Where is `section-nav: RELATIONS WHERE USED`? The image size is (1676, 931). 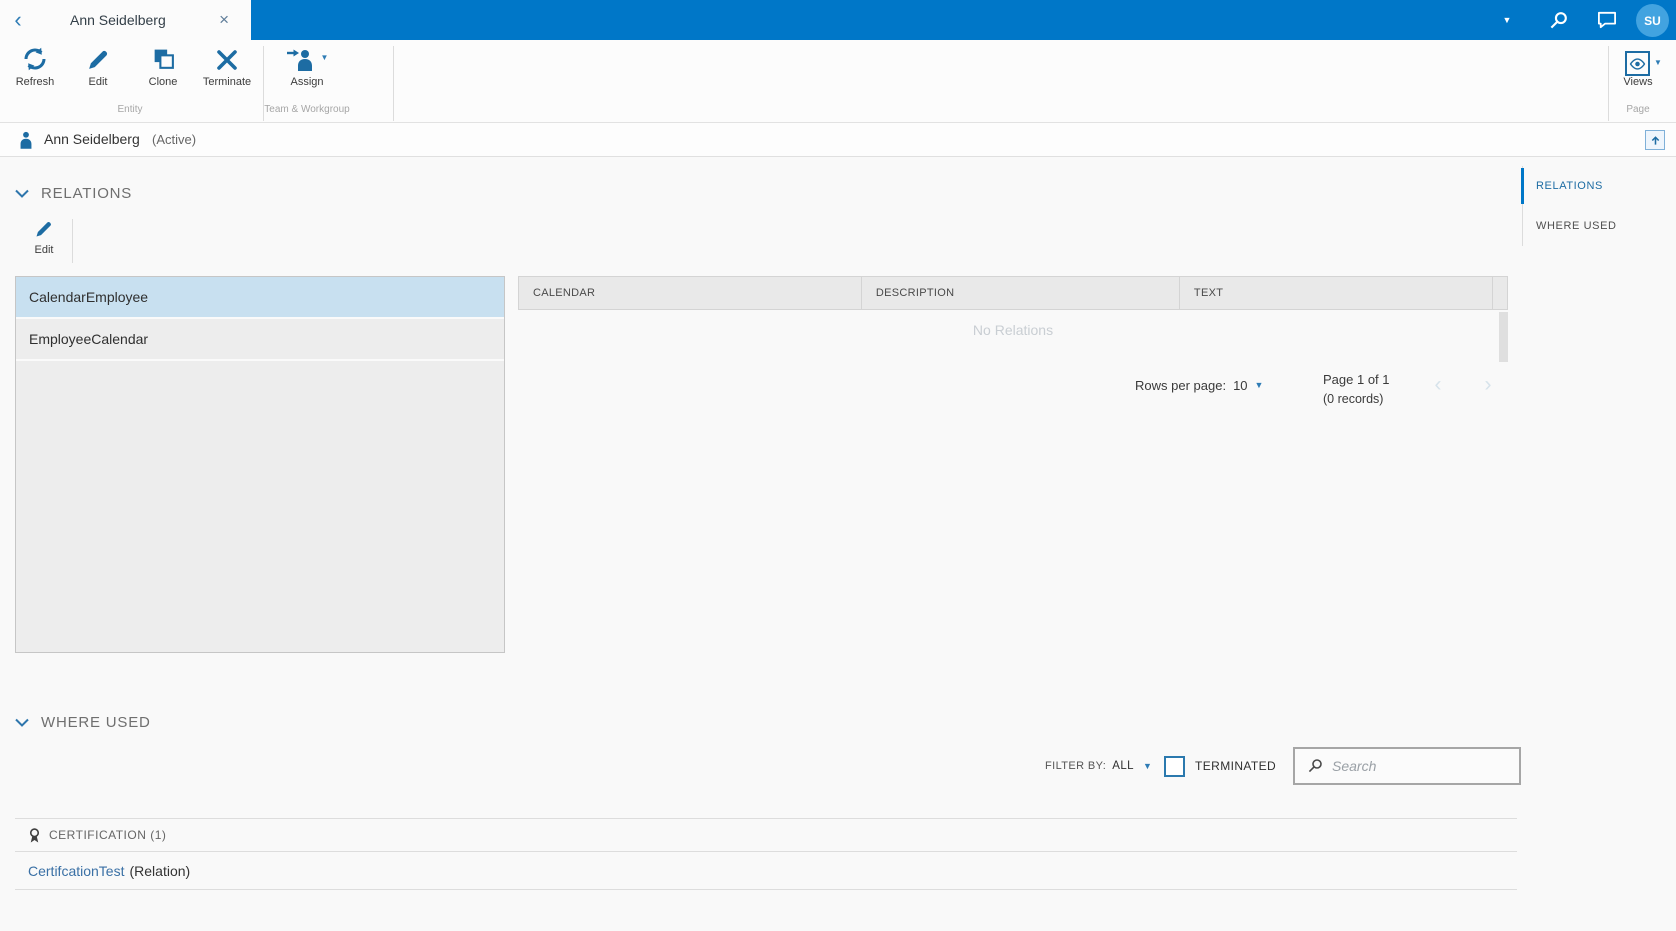 section-nav: RELATIONS WHERE USED is located at coordinates (1598, 206).